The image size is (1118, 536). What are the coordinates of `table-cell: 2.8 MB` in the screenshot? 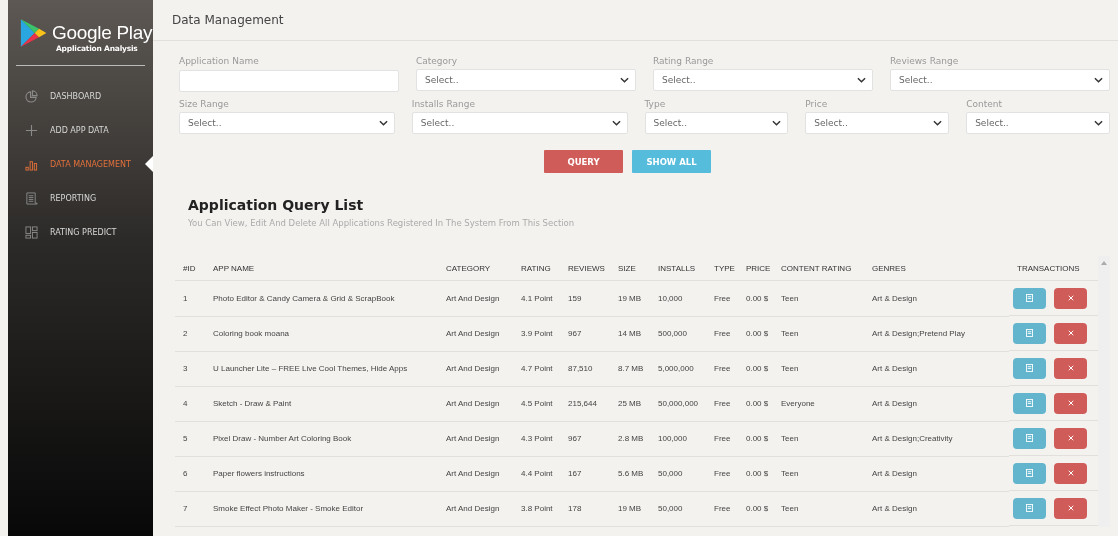 It's located at (630, 438).